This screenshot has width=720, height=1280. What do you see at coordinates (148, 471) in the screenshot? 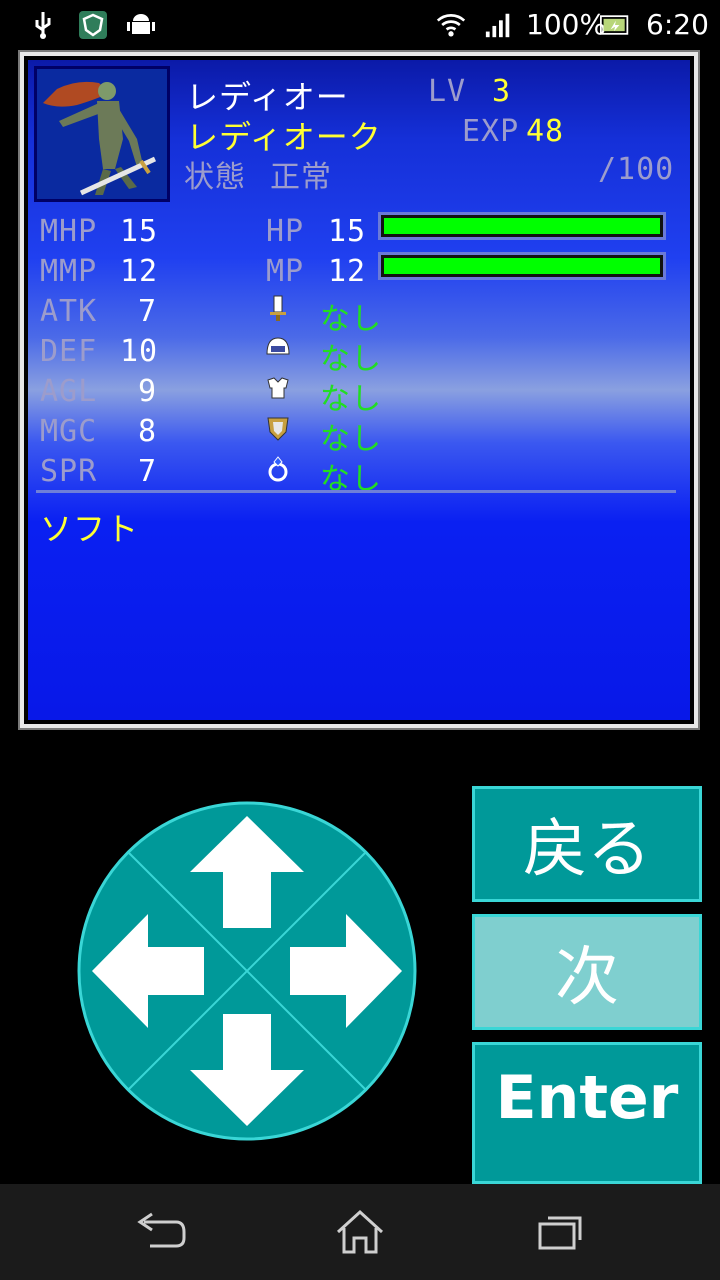
I see `spr-value: 7` at bounding box center [148, 471].